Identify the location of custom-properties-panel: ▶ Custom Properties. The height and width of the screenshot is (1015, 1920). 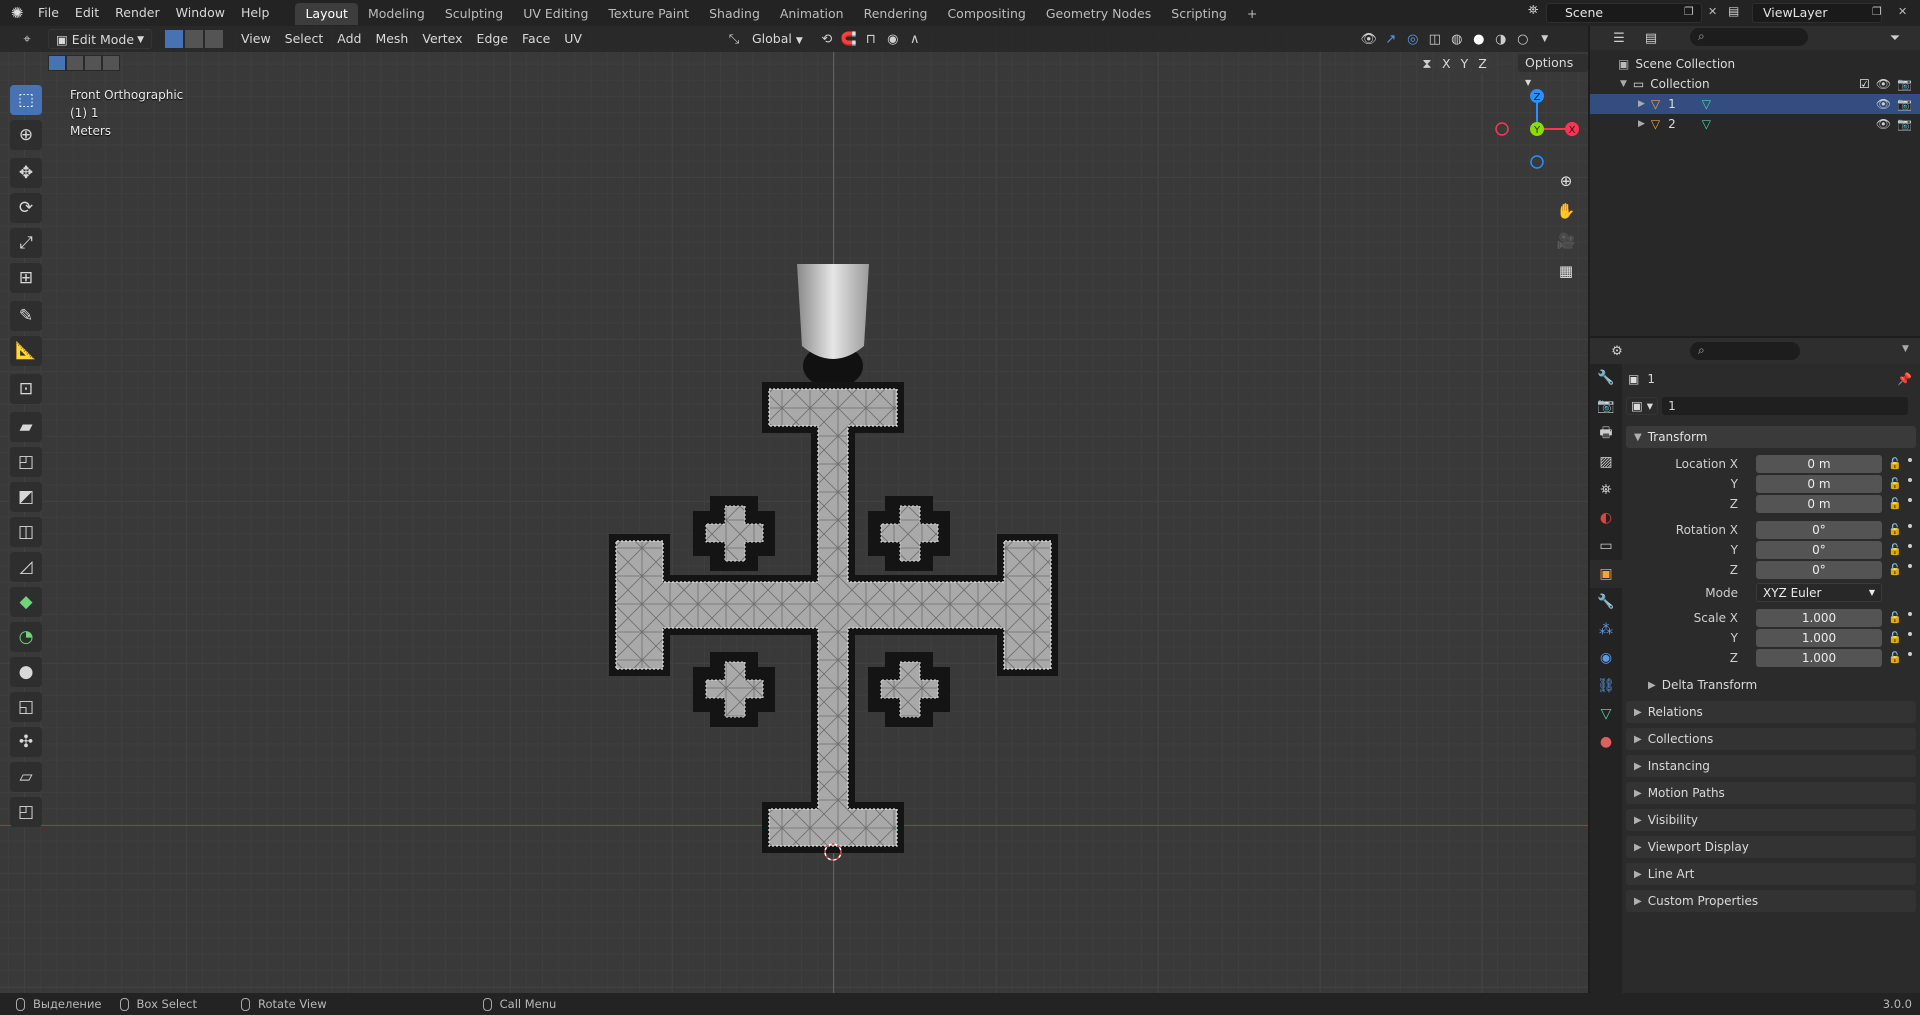
(1771, 901).